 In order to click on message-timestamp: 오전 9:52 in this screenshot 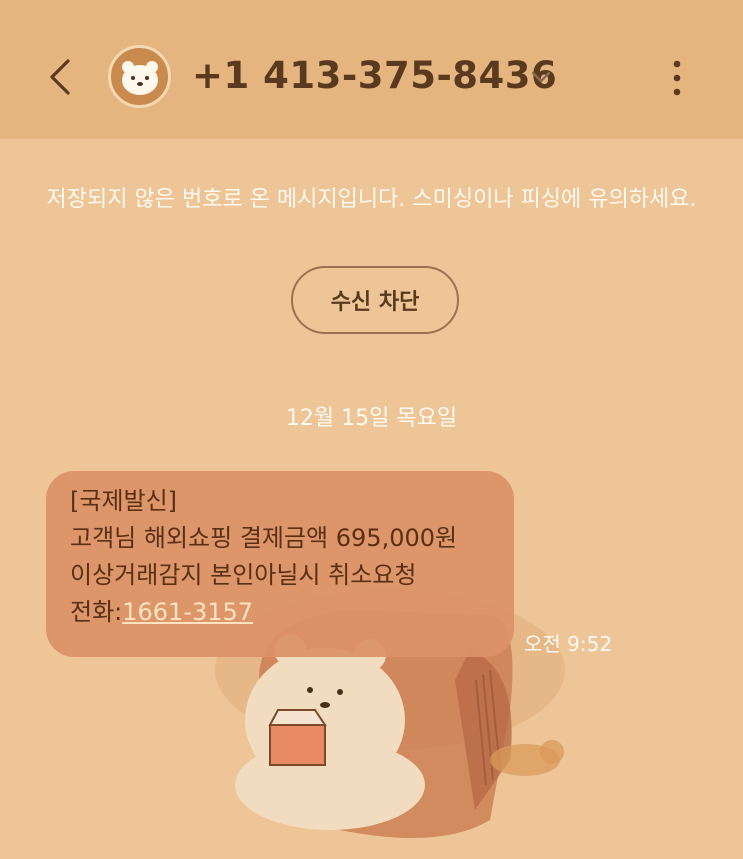, I will do `click(568, 644)`.